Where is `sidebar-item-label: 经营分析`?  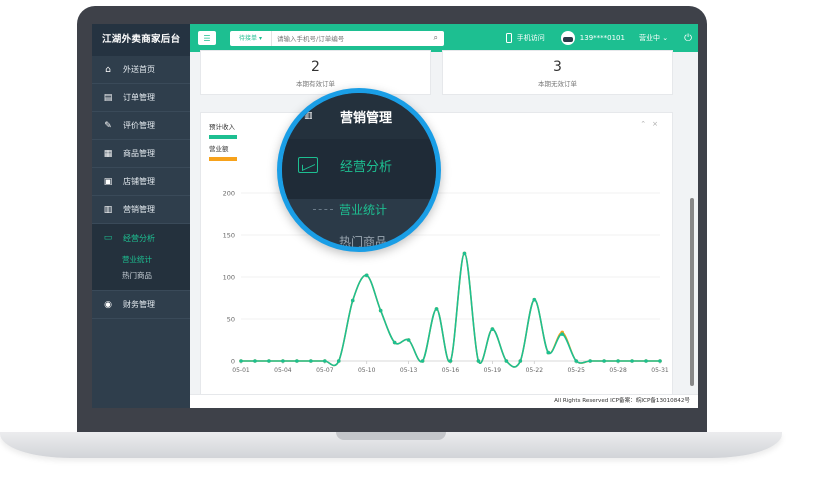
sidebar-item-label: 经营分析 is located at coordinates (139, 238).